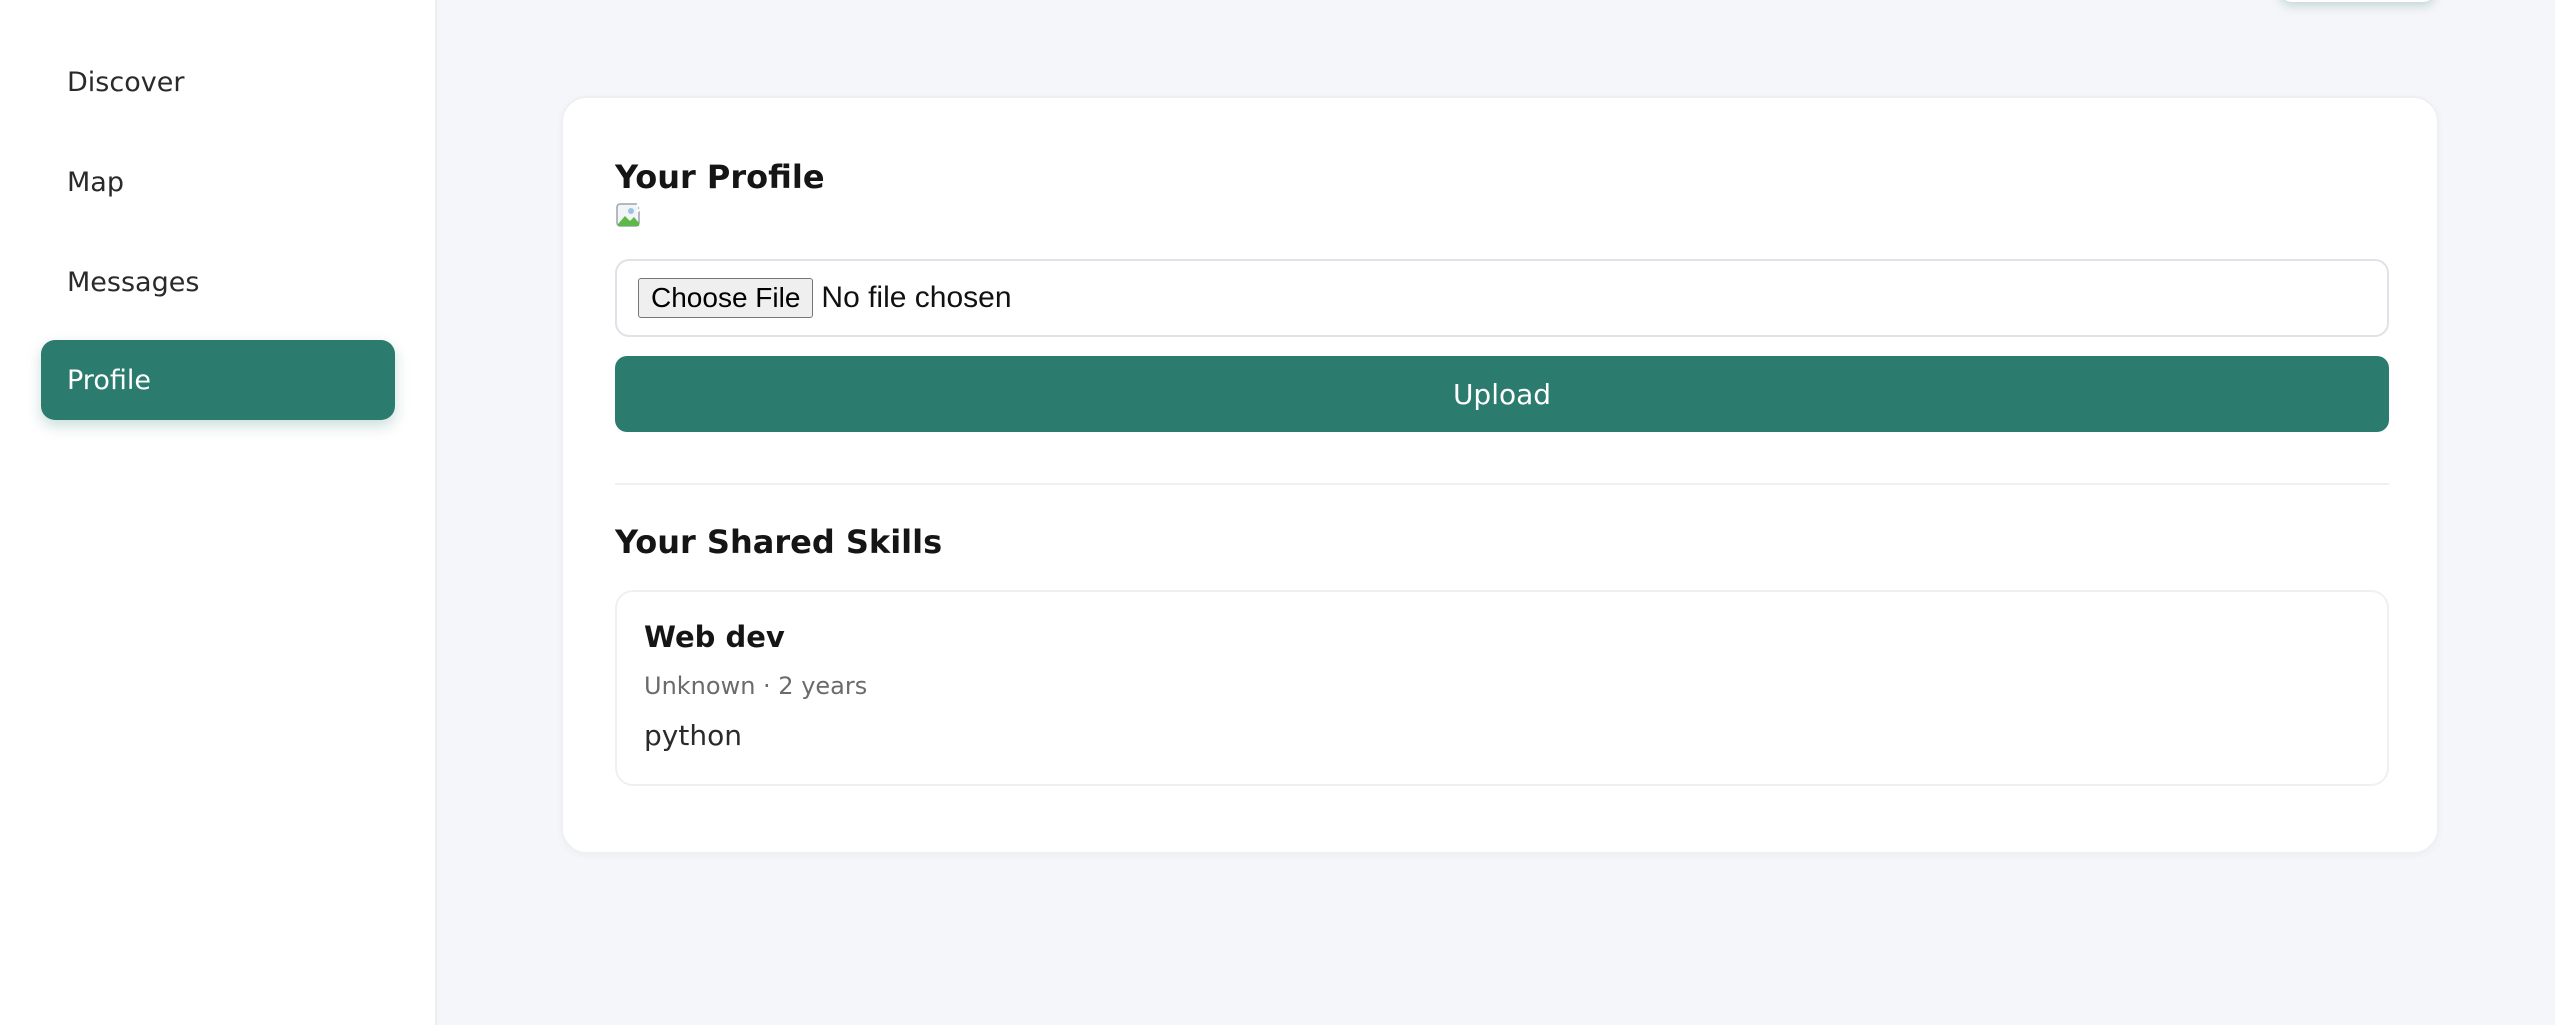  Describe the element at coordinates (693, 735) in the screenshot. I see `skill-description: python` at that location.